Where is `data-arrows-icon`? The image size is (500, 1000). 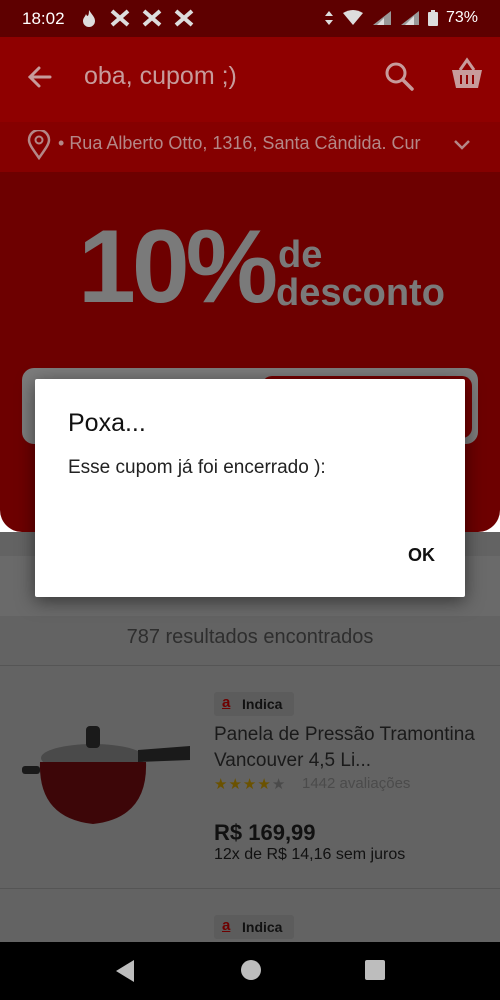 data-arrows-icon is located at coordinates (328, 18).